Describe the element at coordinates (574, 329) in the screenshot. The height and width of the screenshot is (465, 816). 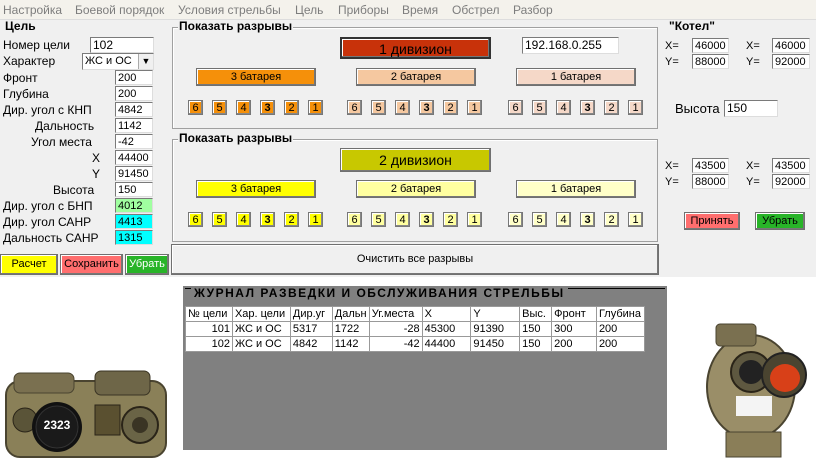
I see `table-cell: 300` at that location.